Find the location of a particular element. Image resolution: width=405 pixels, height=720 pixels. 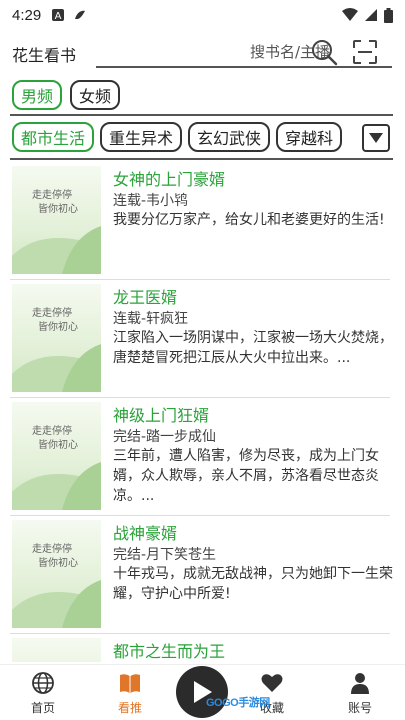

battery-icon is located at coordinates (388, 15).